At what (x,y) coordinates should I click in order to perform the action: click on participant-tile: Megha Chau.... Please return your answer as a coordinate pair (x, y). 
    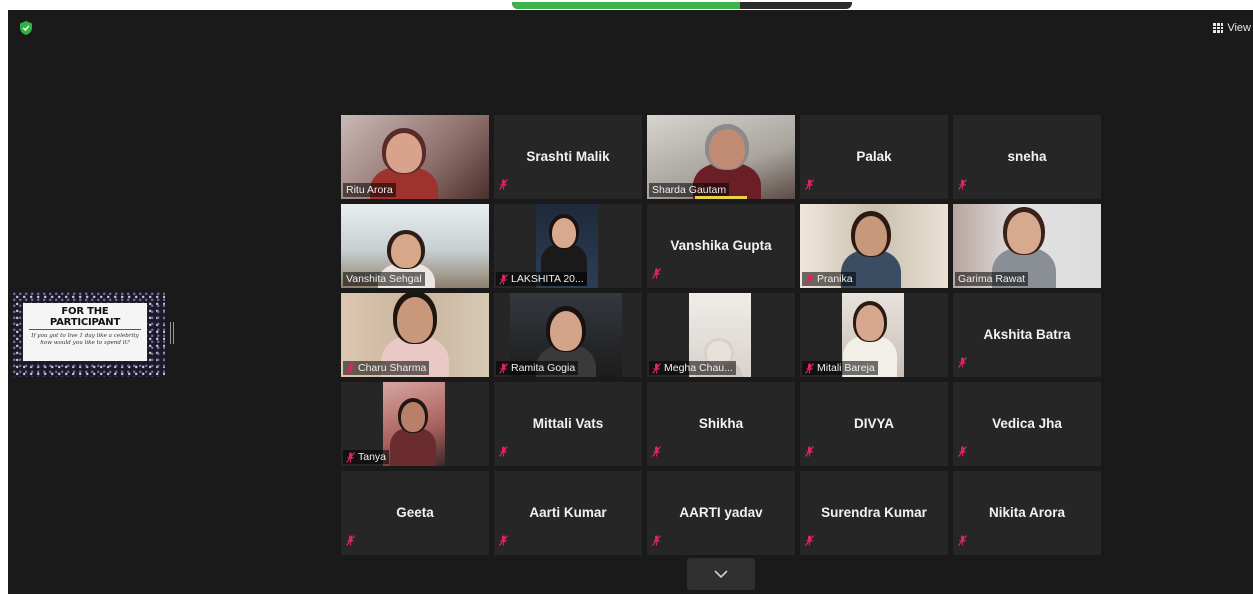
    Looking at the image, I should click on (721, 335).